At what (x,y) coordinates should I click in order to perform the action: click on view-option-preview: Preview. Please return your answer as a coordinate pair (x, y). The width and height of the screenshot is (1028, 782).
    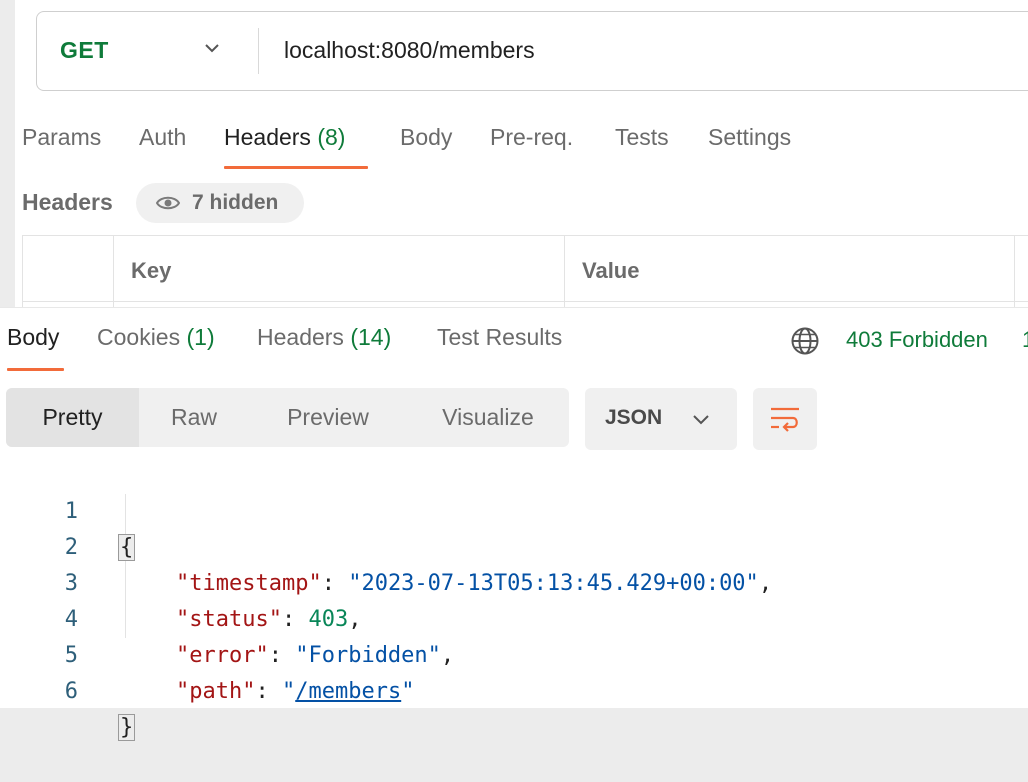
    Looking at the image, I should click on (328, 417).